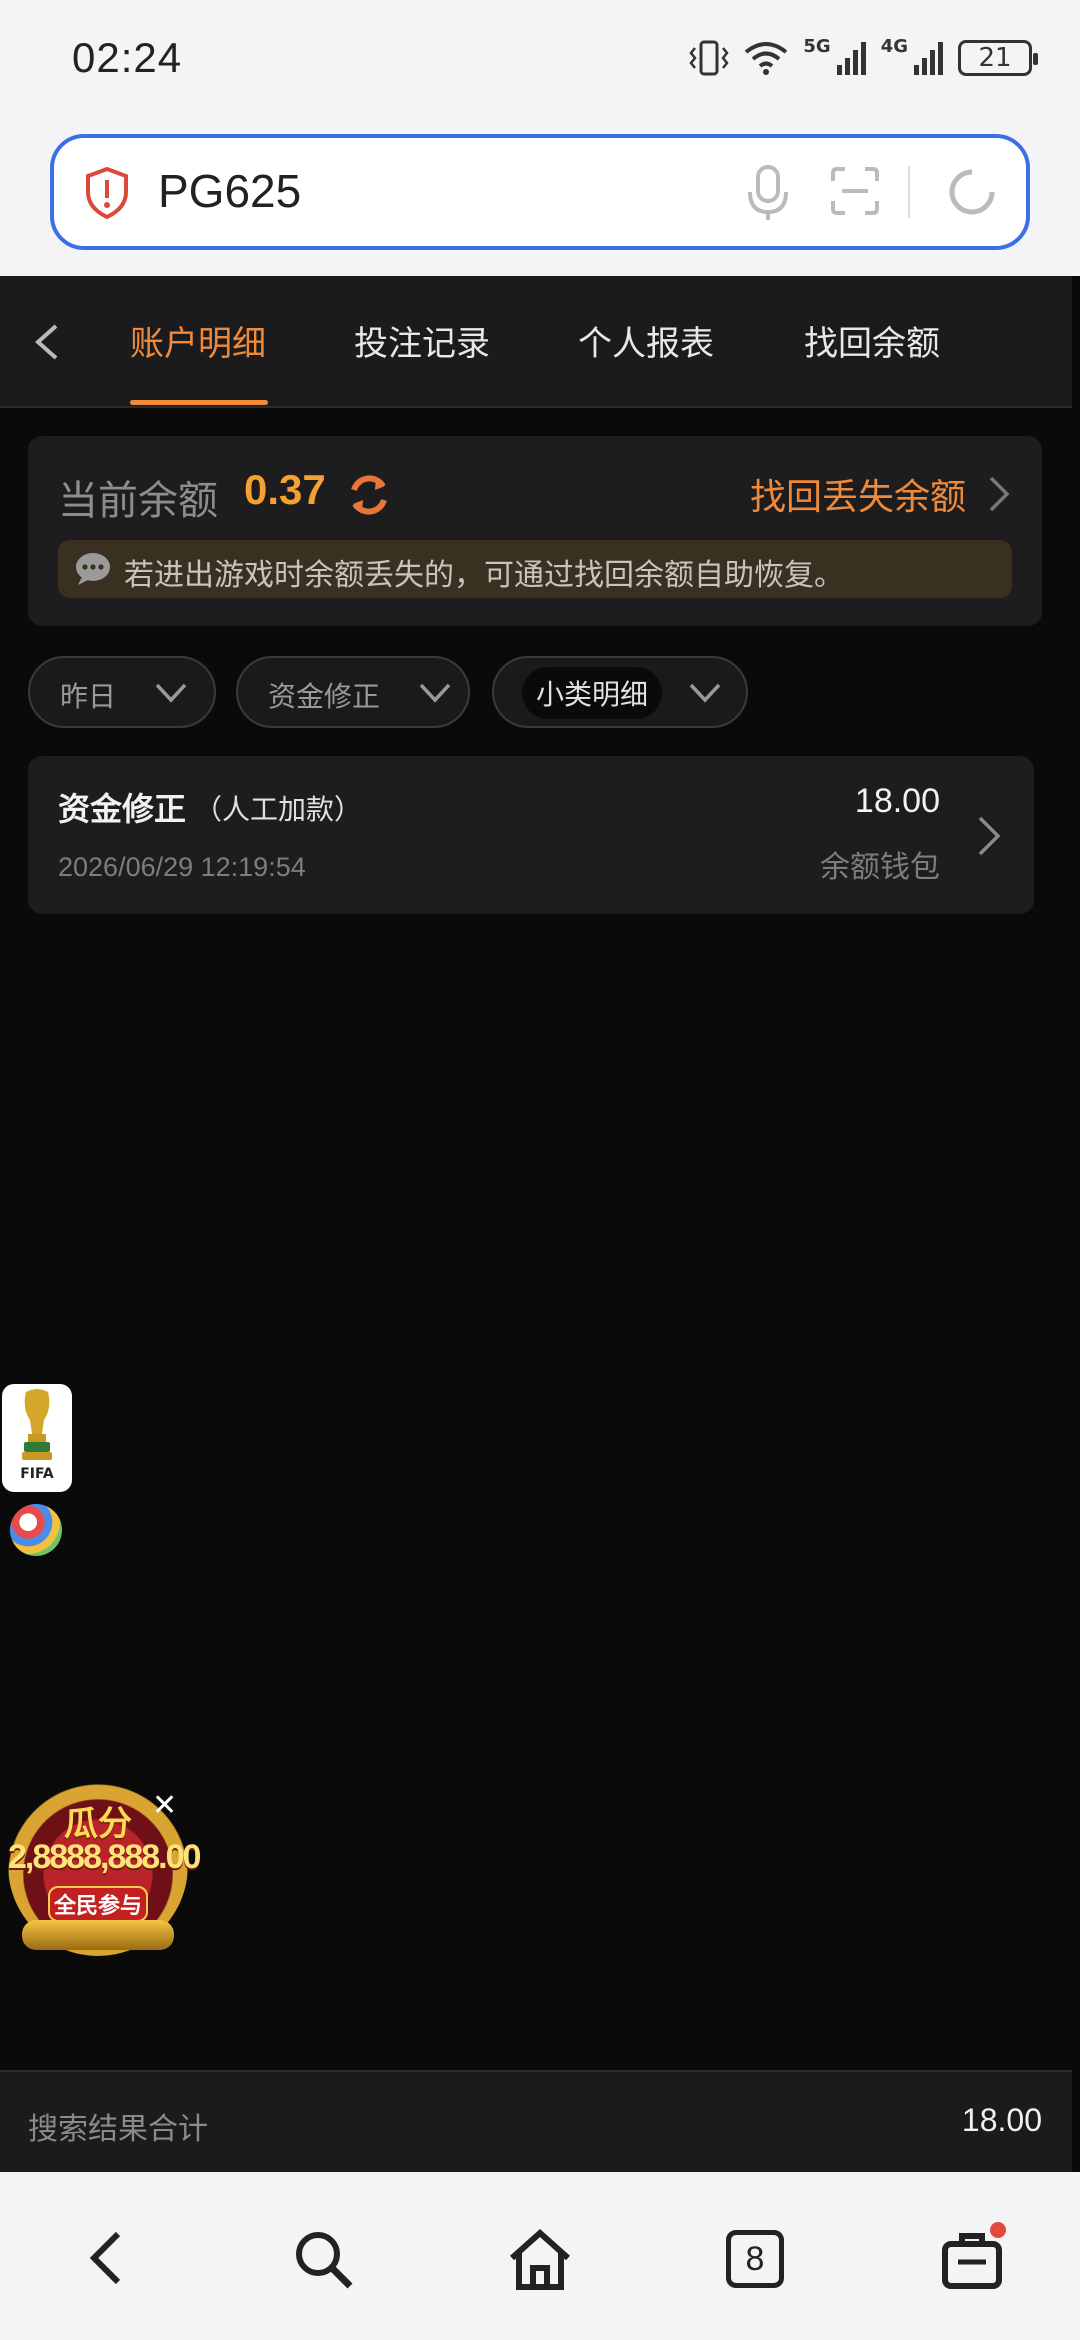 The height and width of the screenshot is (2340, 1080). Describe the element at coordinates (104, 1857) in the screenshot. I see `promo-amount: 2,8888,888.00` at that location.